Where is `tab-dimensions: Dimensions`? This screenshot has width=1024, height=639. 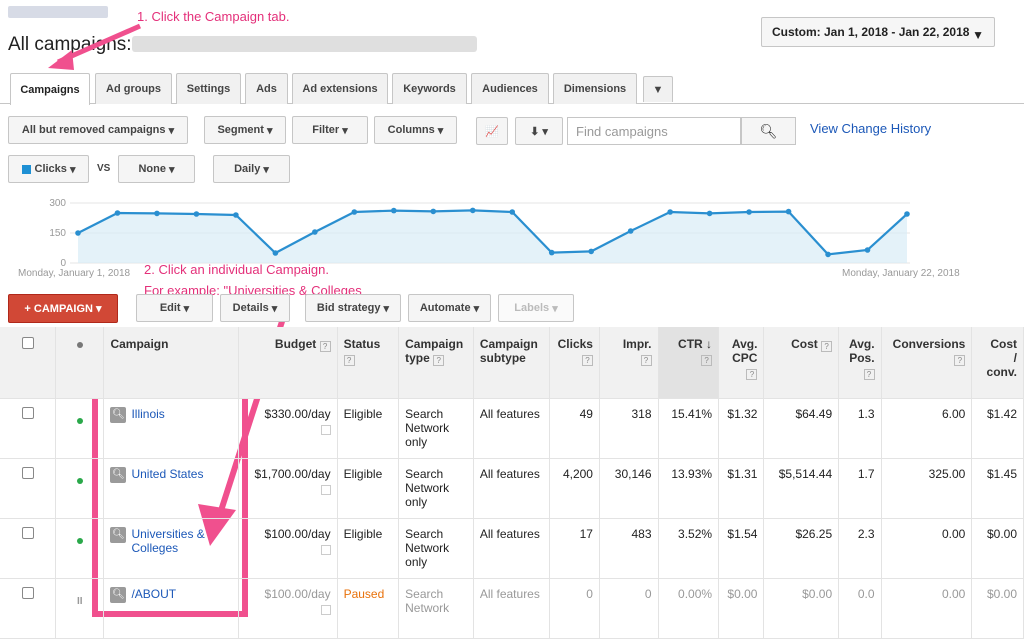 tab-dimensions: Dimensions is located at coordinates (595, 88).